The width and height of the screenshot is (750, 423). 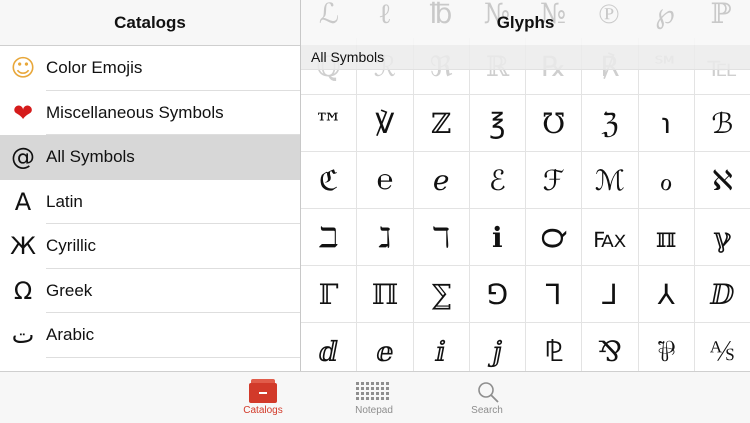 I want to click on glyph-cell: ℥, so click(x=498, y=123).